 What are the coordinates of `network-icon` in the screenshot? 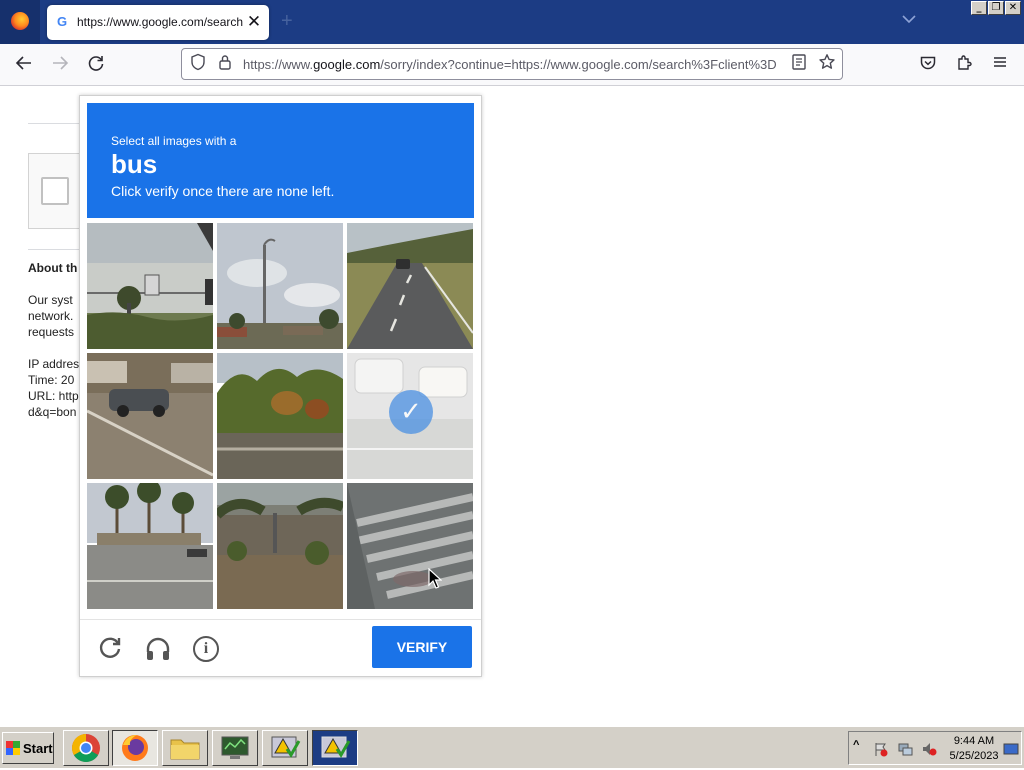 It's located at (905, 749).